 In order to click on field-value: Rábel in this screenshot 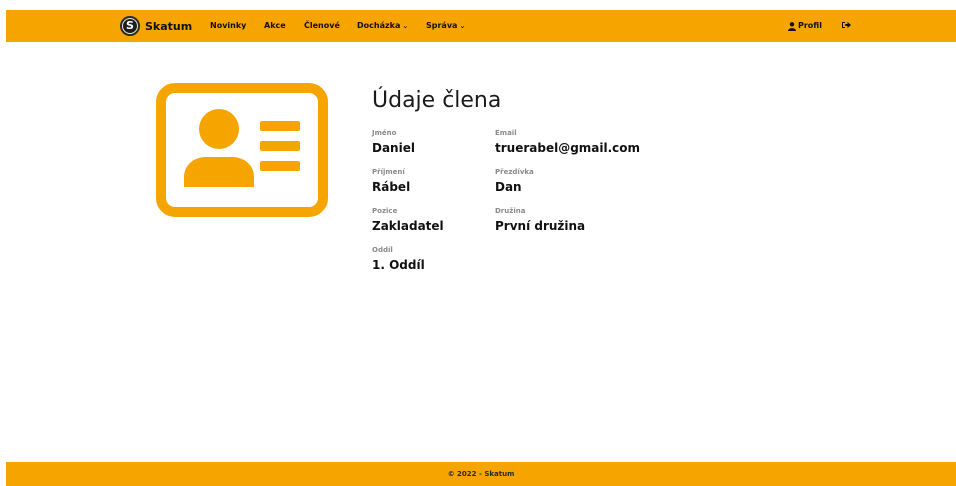, I will do `click(391, 187)`.